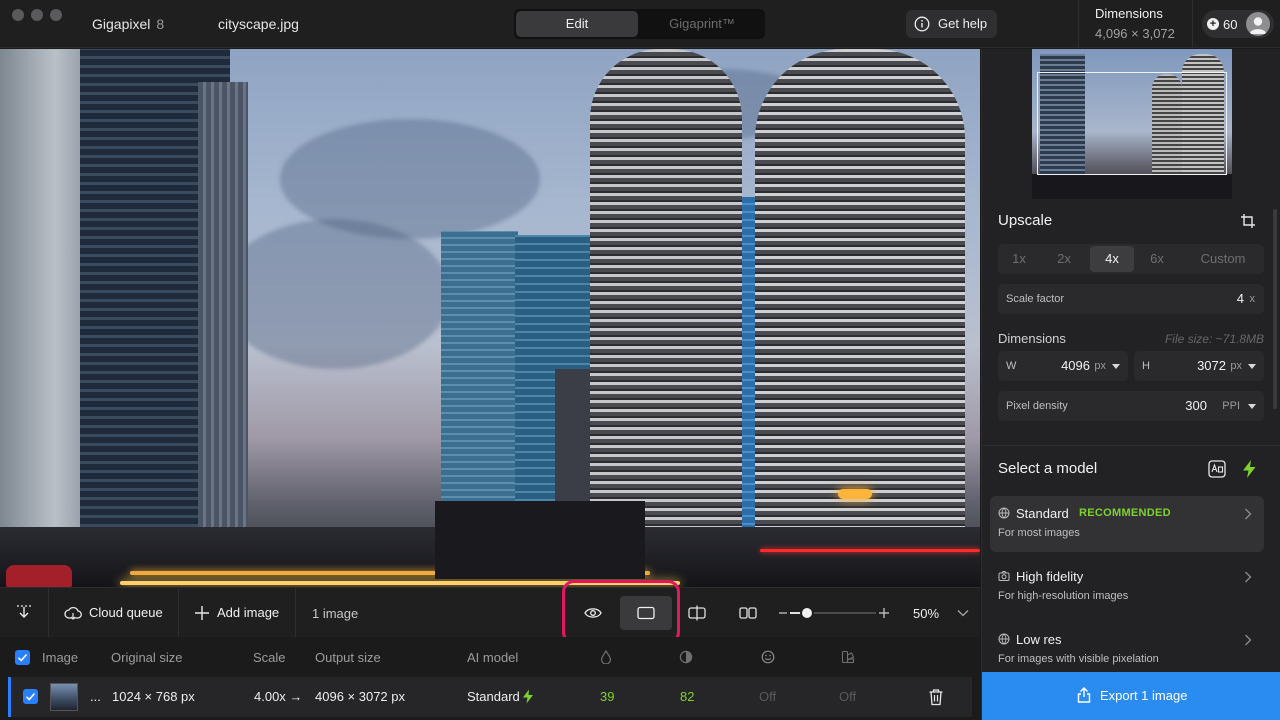  I want to click on info-icon, so click(922, 24).